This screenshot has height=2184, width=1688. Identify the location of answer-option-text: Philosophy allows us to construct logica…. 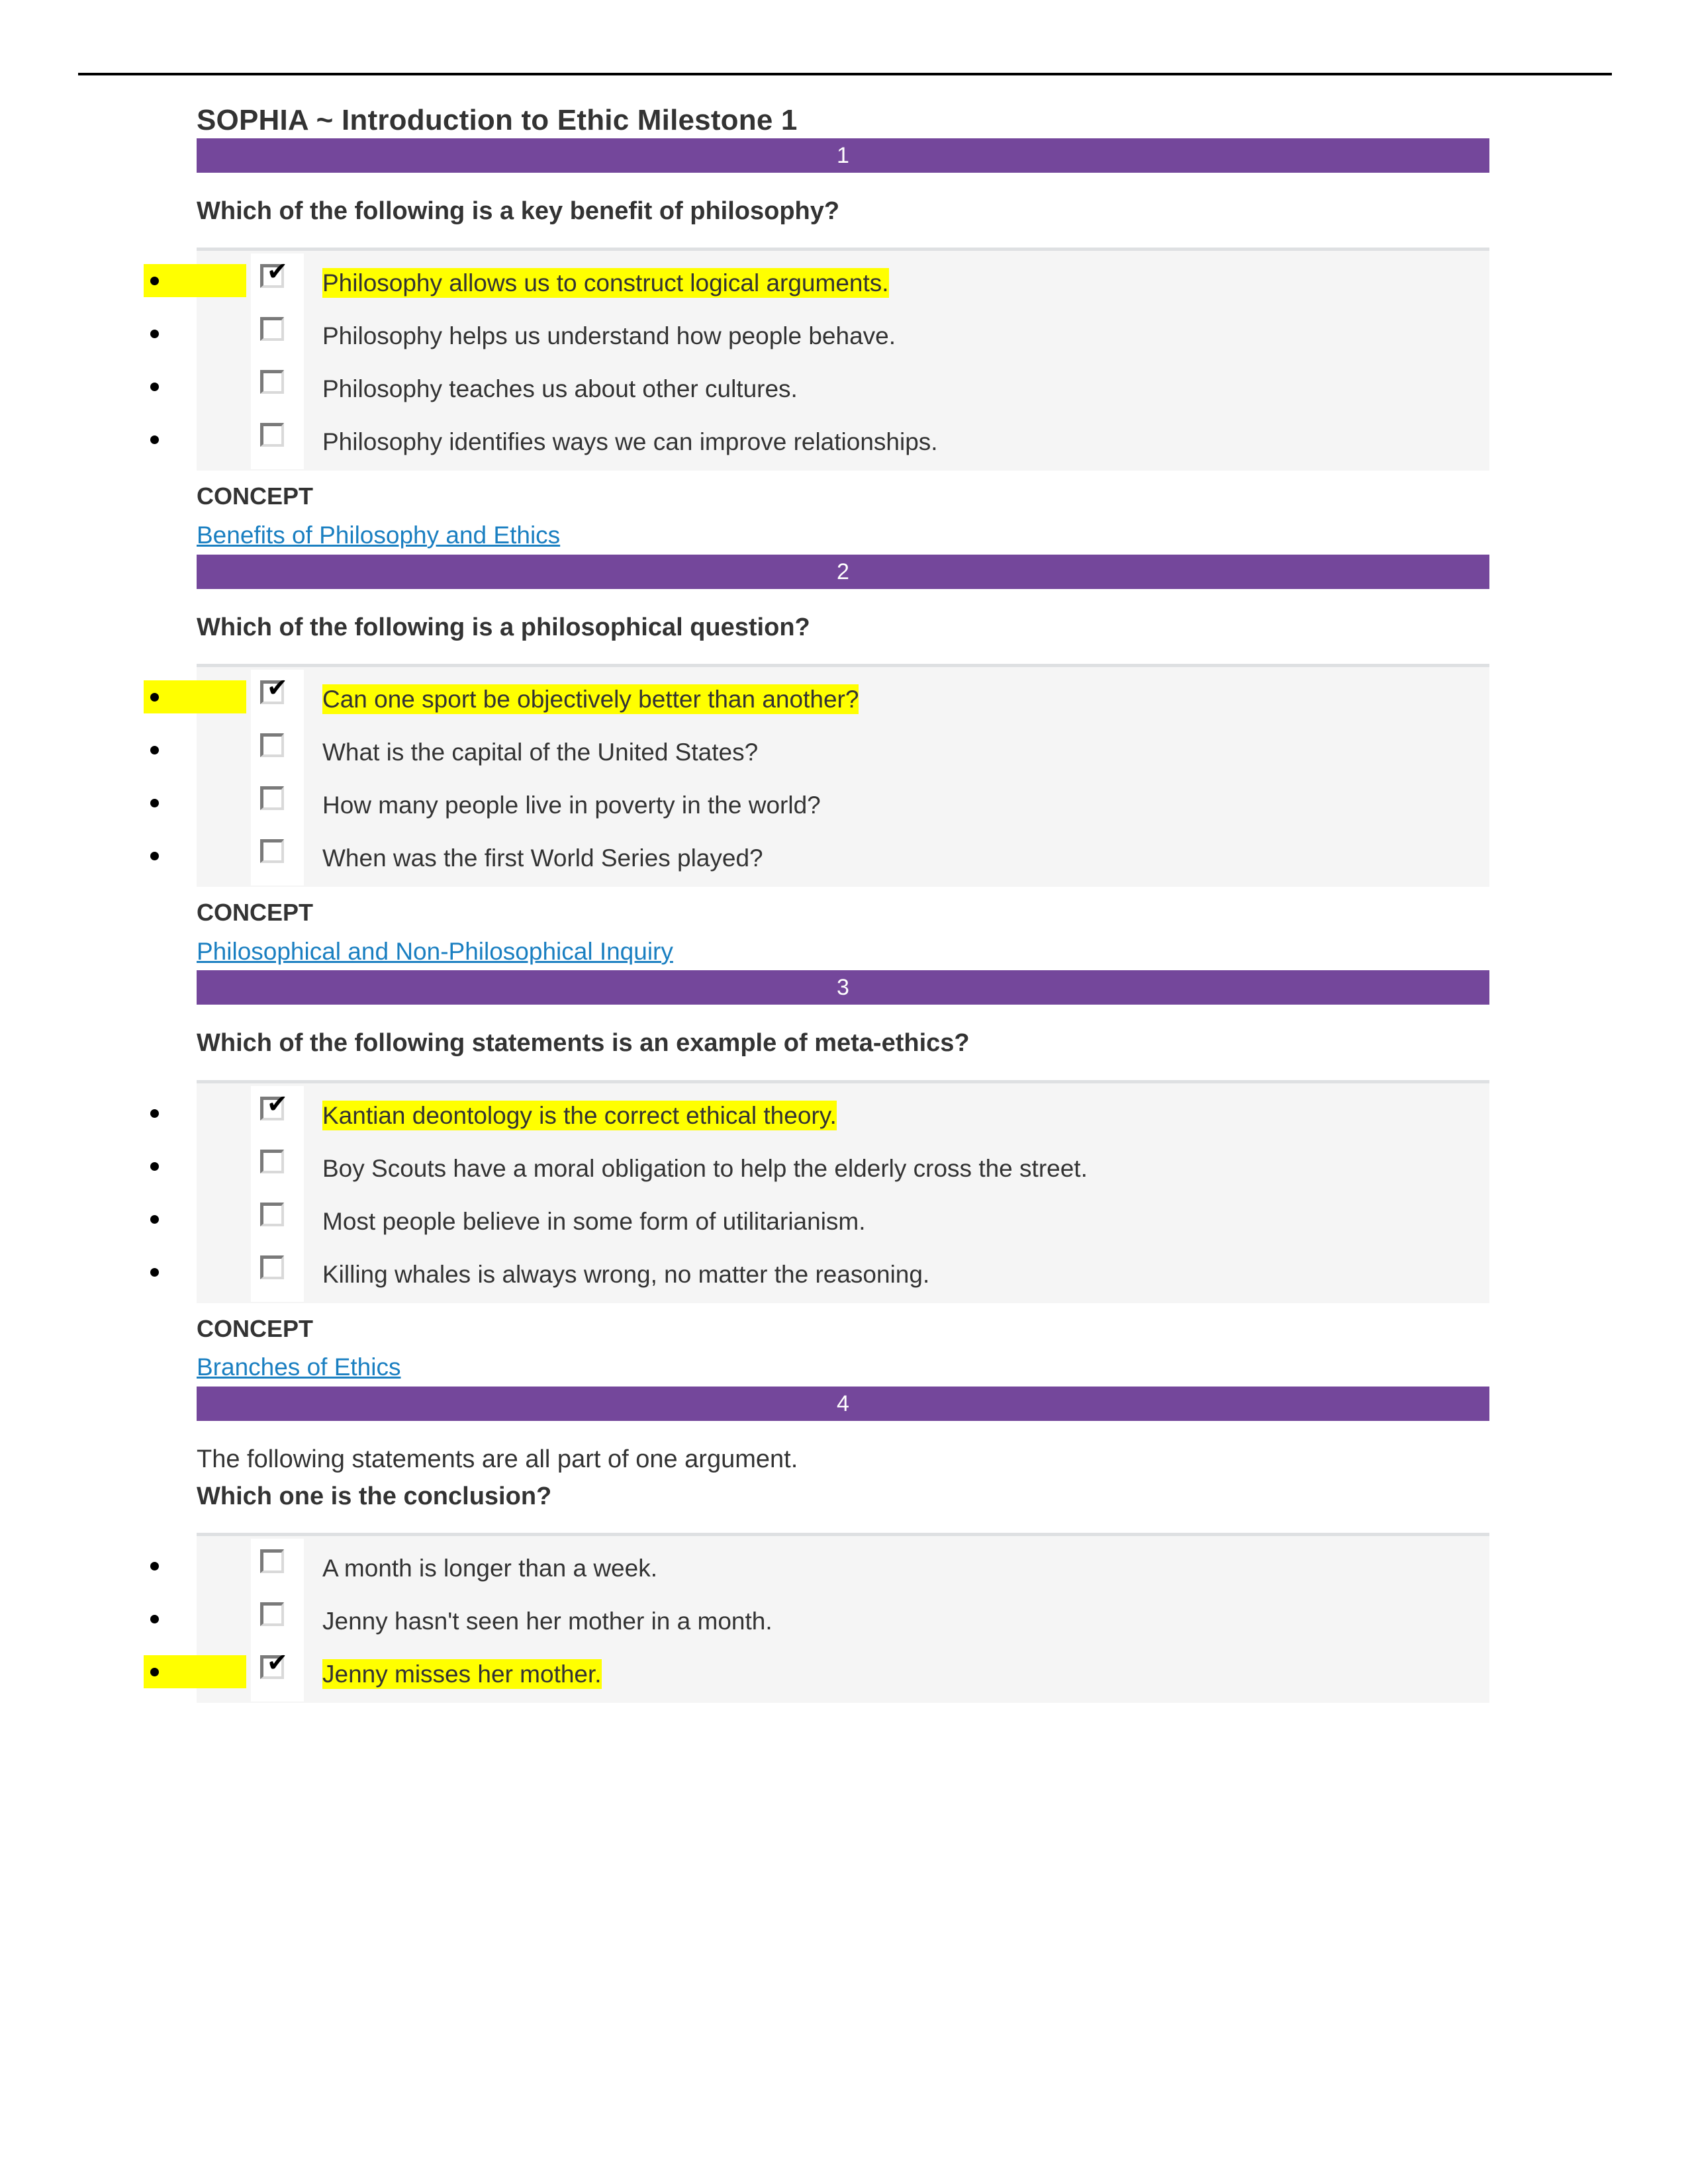
(605, 283).